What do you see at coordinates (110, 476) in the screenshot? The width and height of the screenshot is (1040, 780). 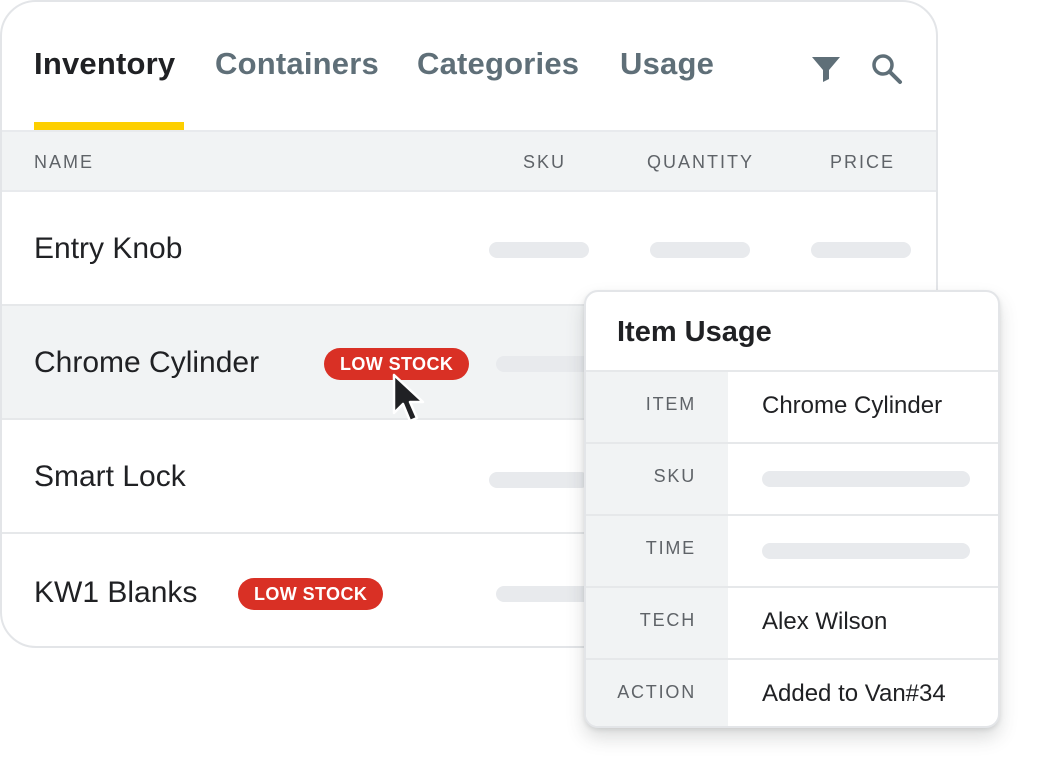 I see `item-name: Smart Lock` at bounding box center [110, 476].